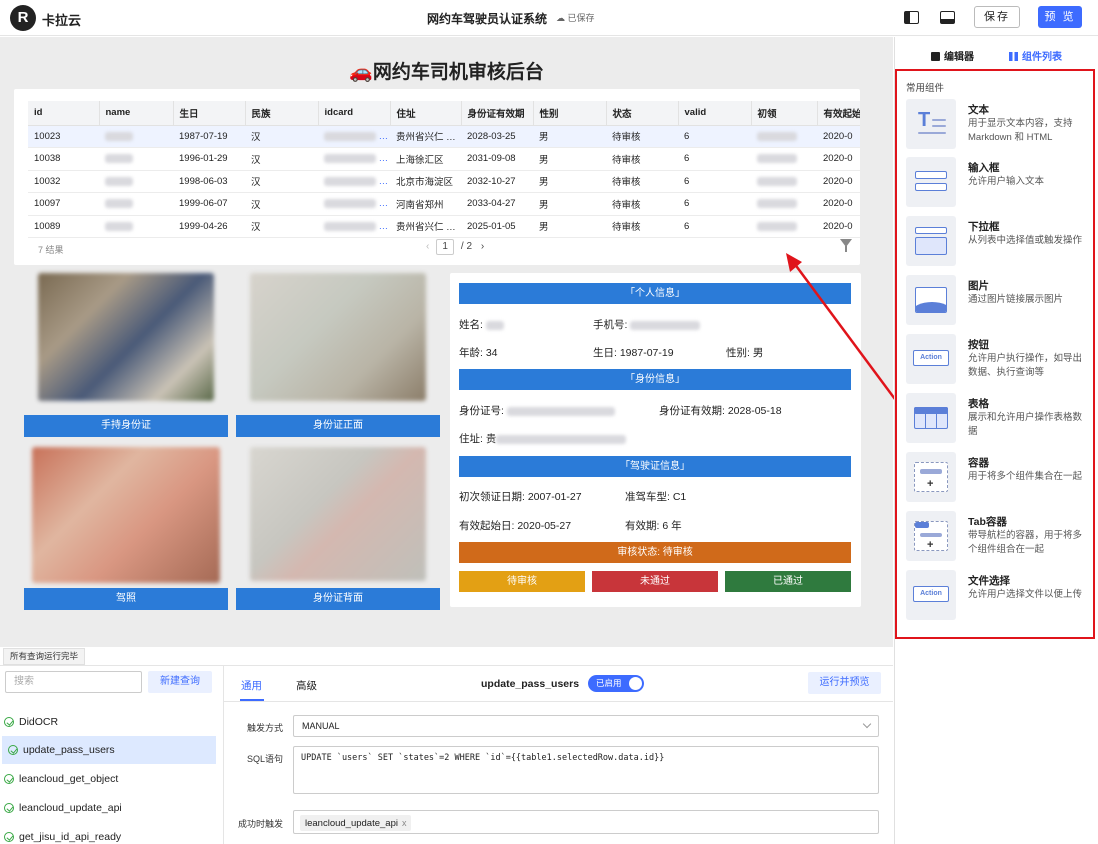 Image resolution: width=1098 pixels, height=844 pixels. Describe the element at coordinates (1060, 17) in the screenshot. I see `preview-button: 预 览` at that location.